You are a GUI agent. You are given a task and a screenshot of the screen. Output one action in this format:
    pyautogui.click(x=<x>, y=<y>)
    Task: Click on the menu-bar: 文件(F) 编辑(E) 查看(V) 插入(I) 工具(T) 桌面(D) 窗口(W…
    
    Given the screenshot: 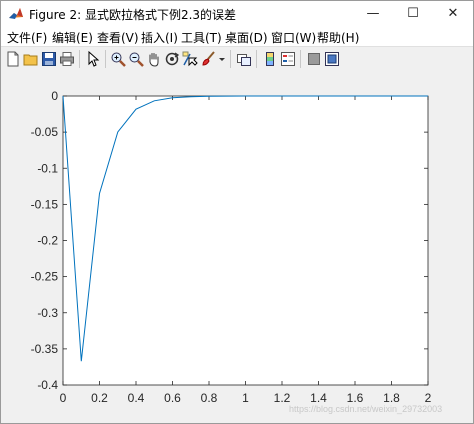 What is the action you would take?
    pyautogui.click(x=237, y=36)
    